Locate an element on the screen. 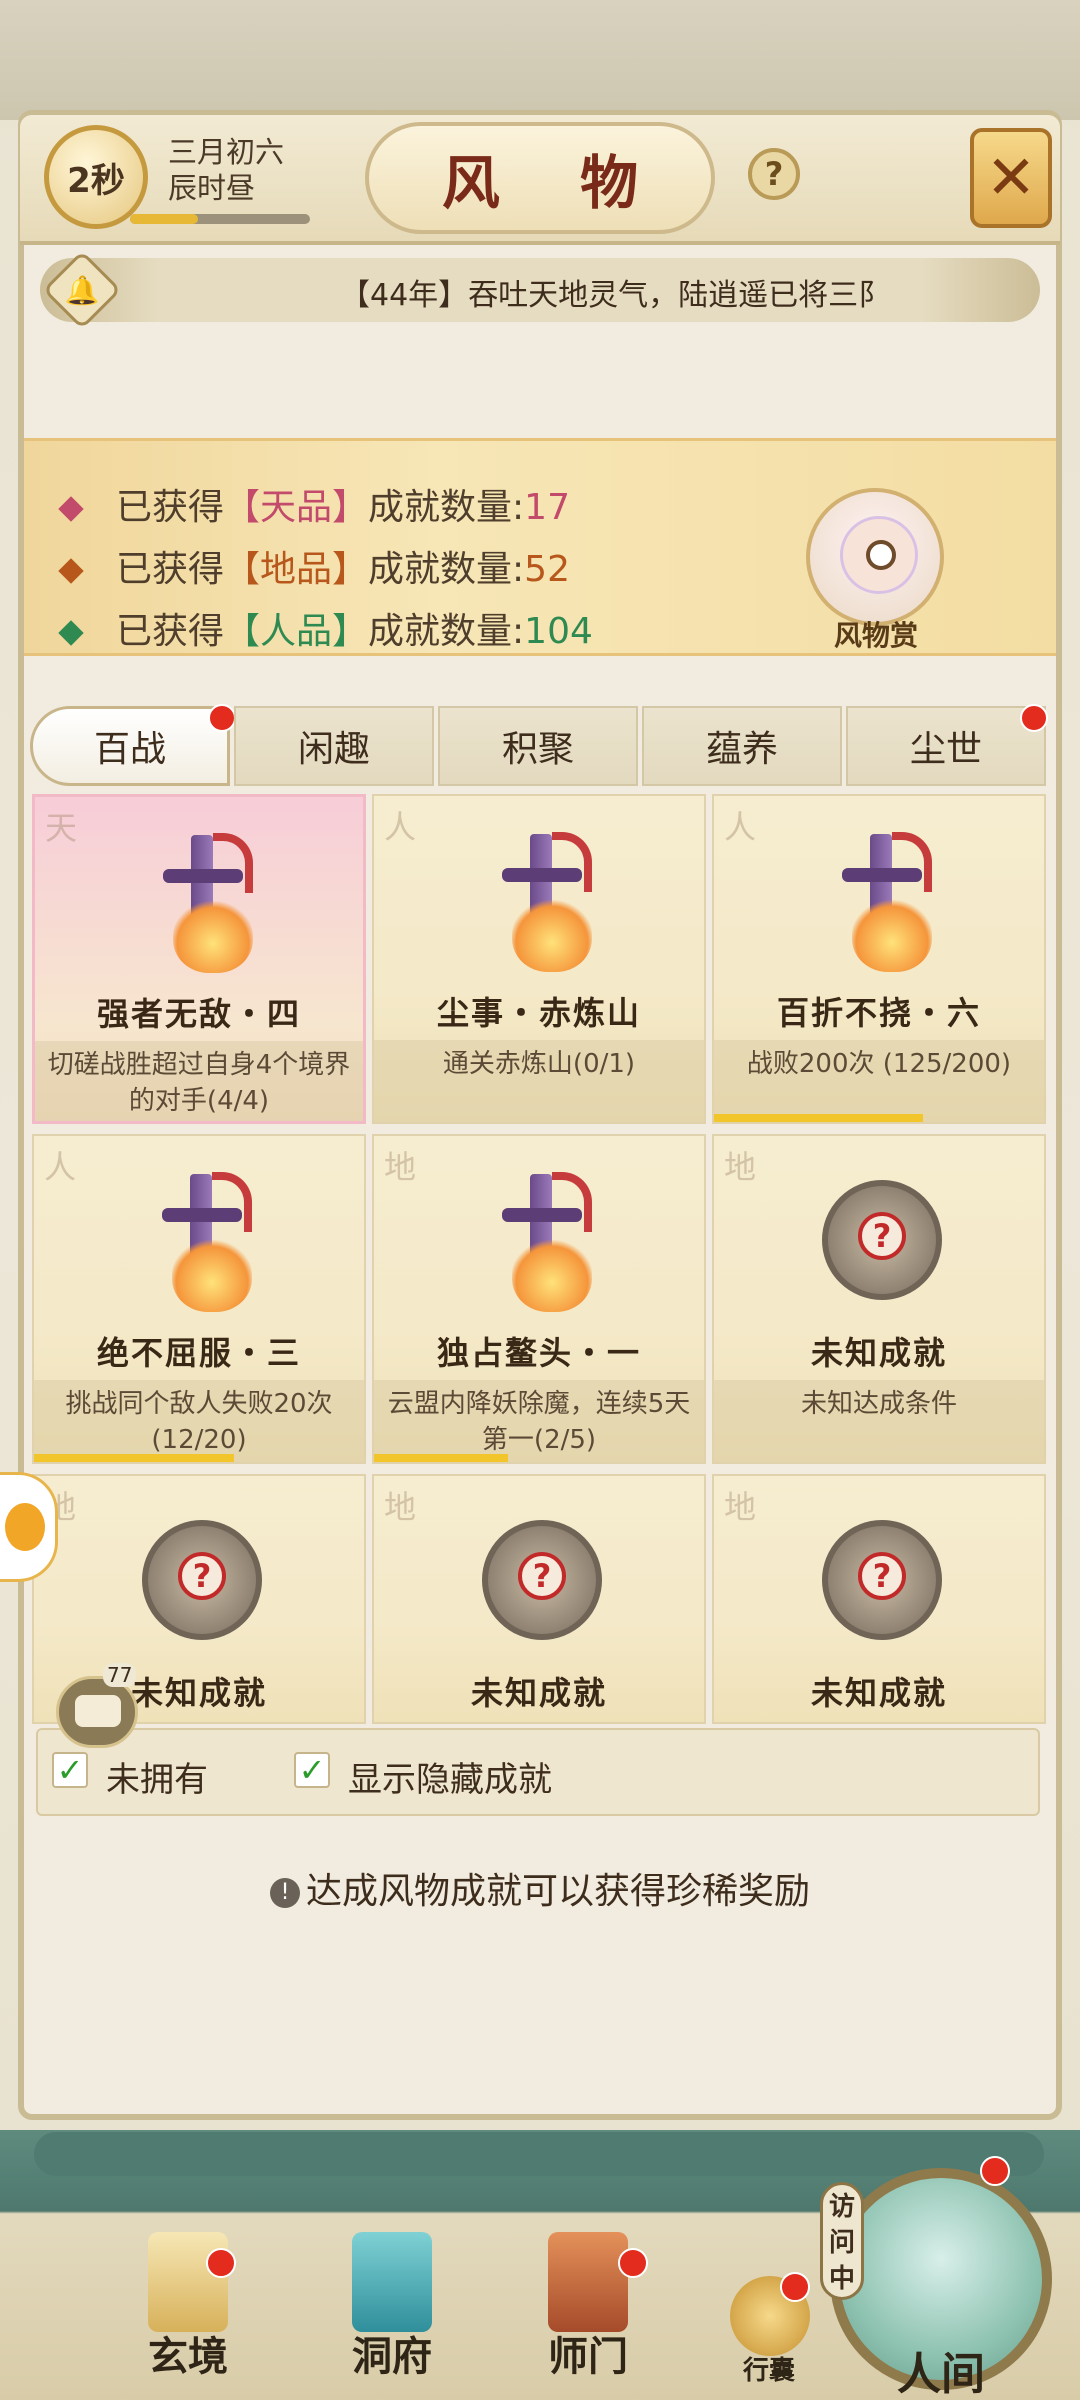  card-condition: 切磋战胜超过自身4个境界的对手(4/4) is located at coordinates (199, 1081).